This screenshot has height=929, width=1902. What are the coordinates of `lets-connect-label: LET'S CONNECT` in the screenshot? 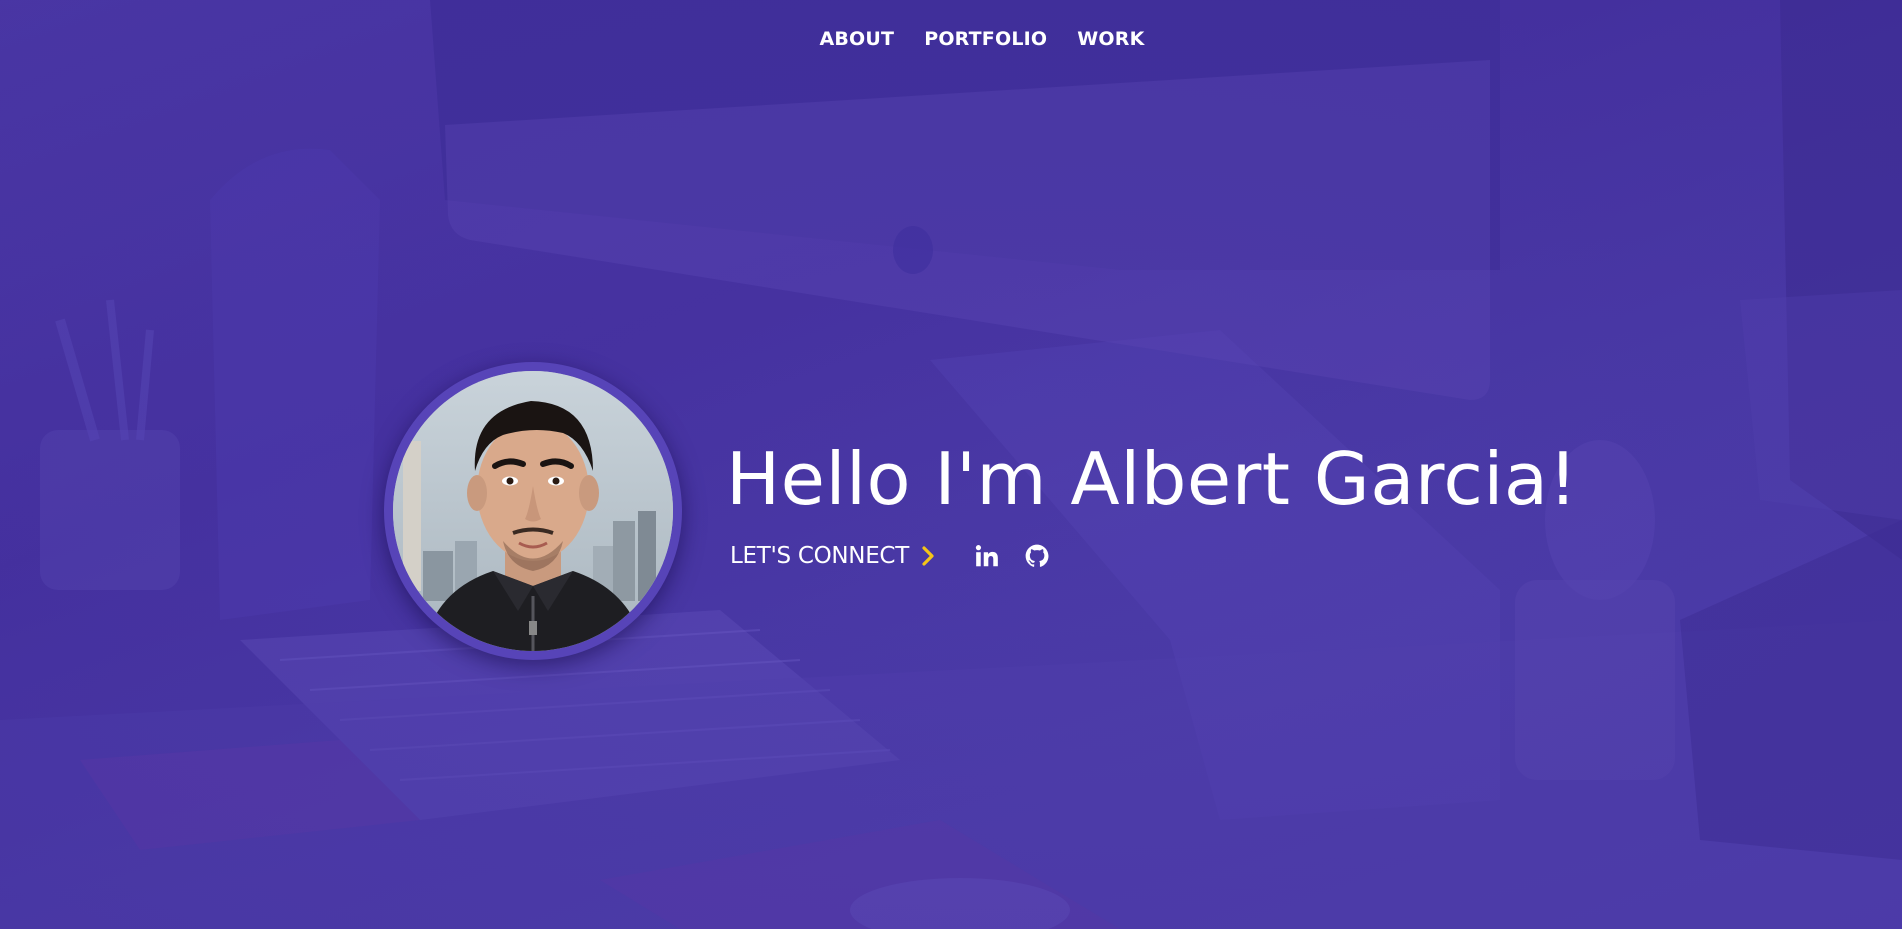 It's located at (819, 555).